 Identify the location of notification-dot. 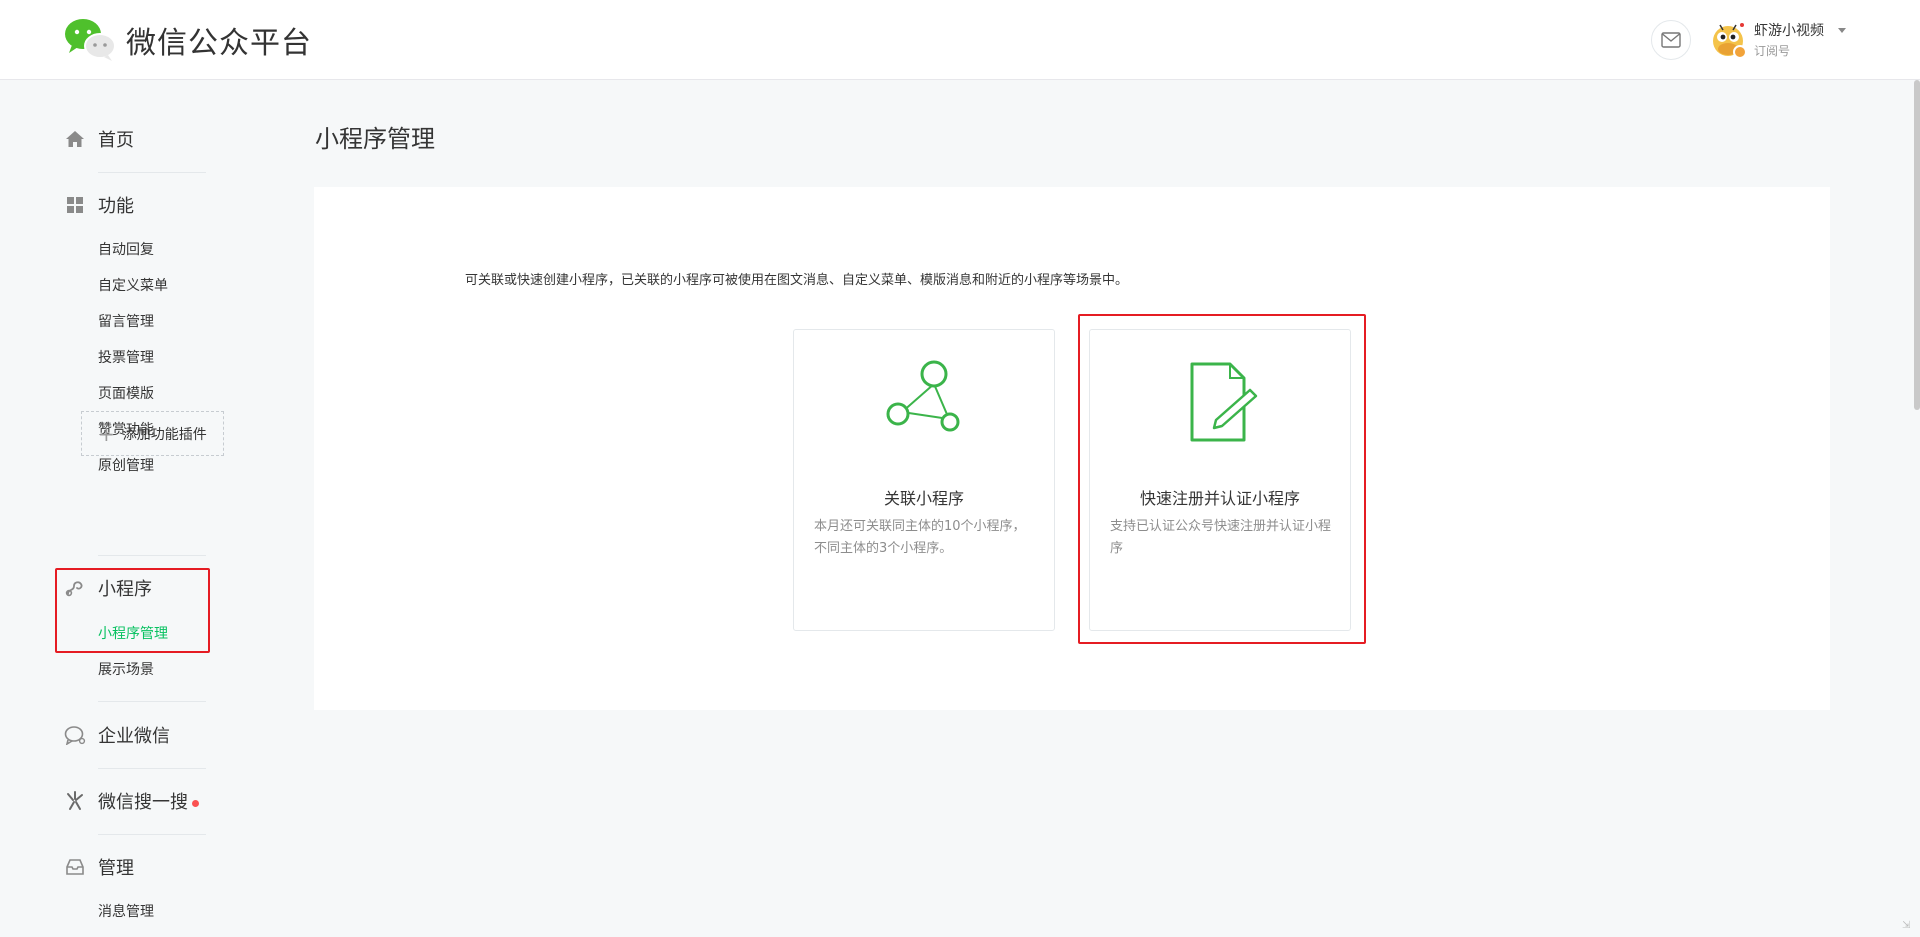
(195, 803).